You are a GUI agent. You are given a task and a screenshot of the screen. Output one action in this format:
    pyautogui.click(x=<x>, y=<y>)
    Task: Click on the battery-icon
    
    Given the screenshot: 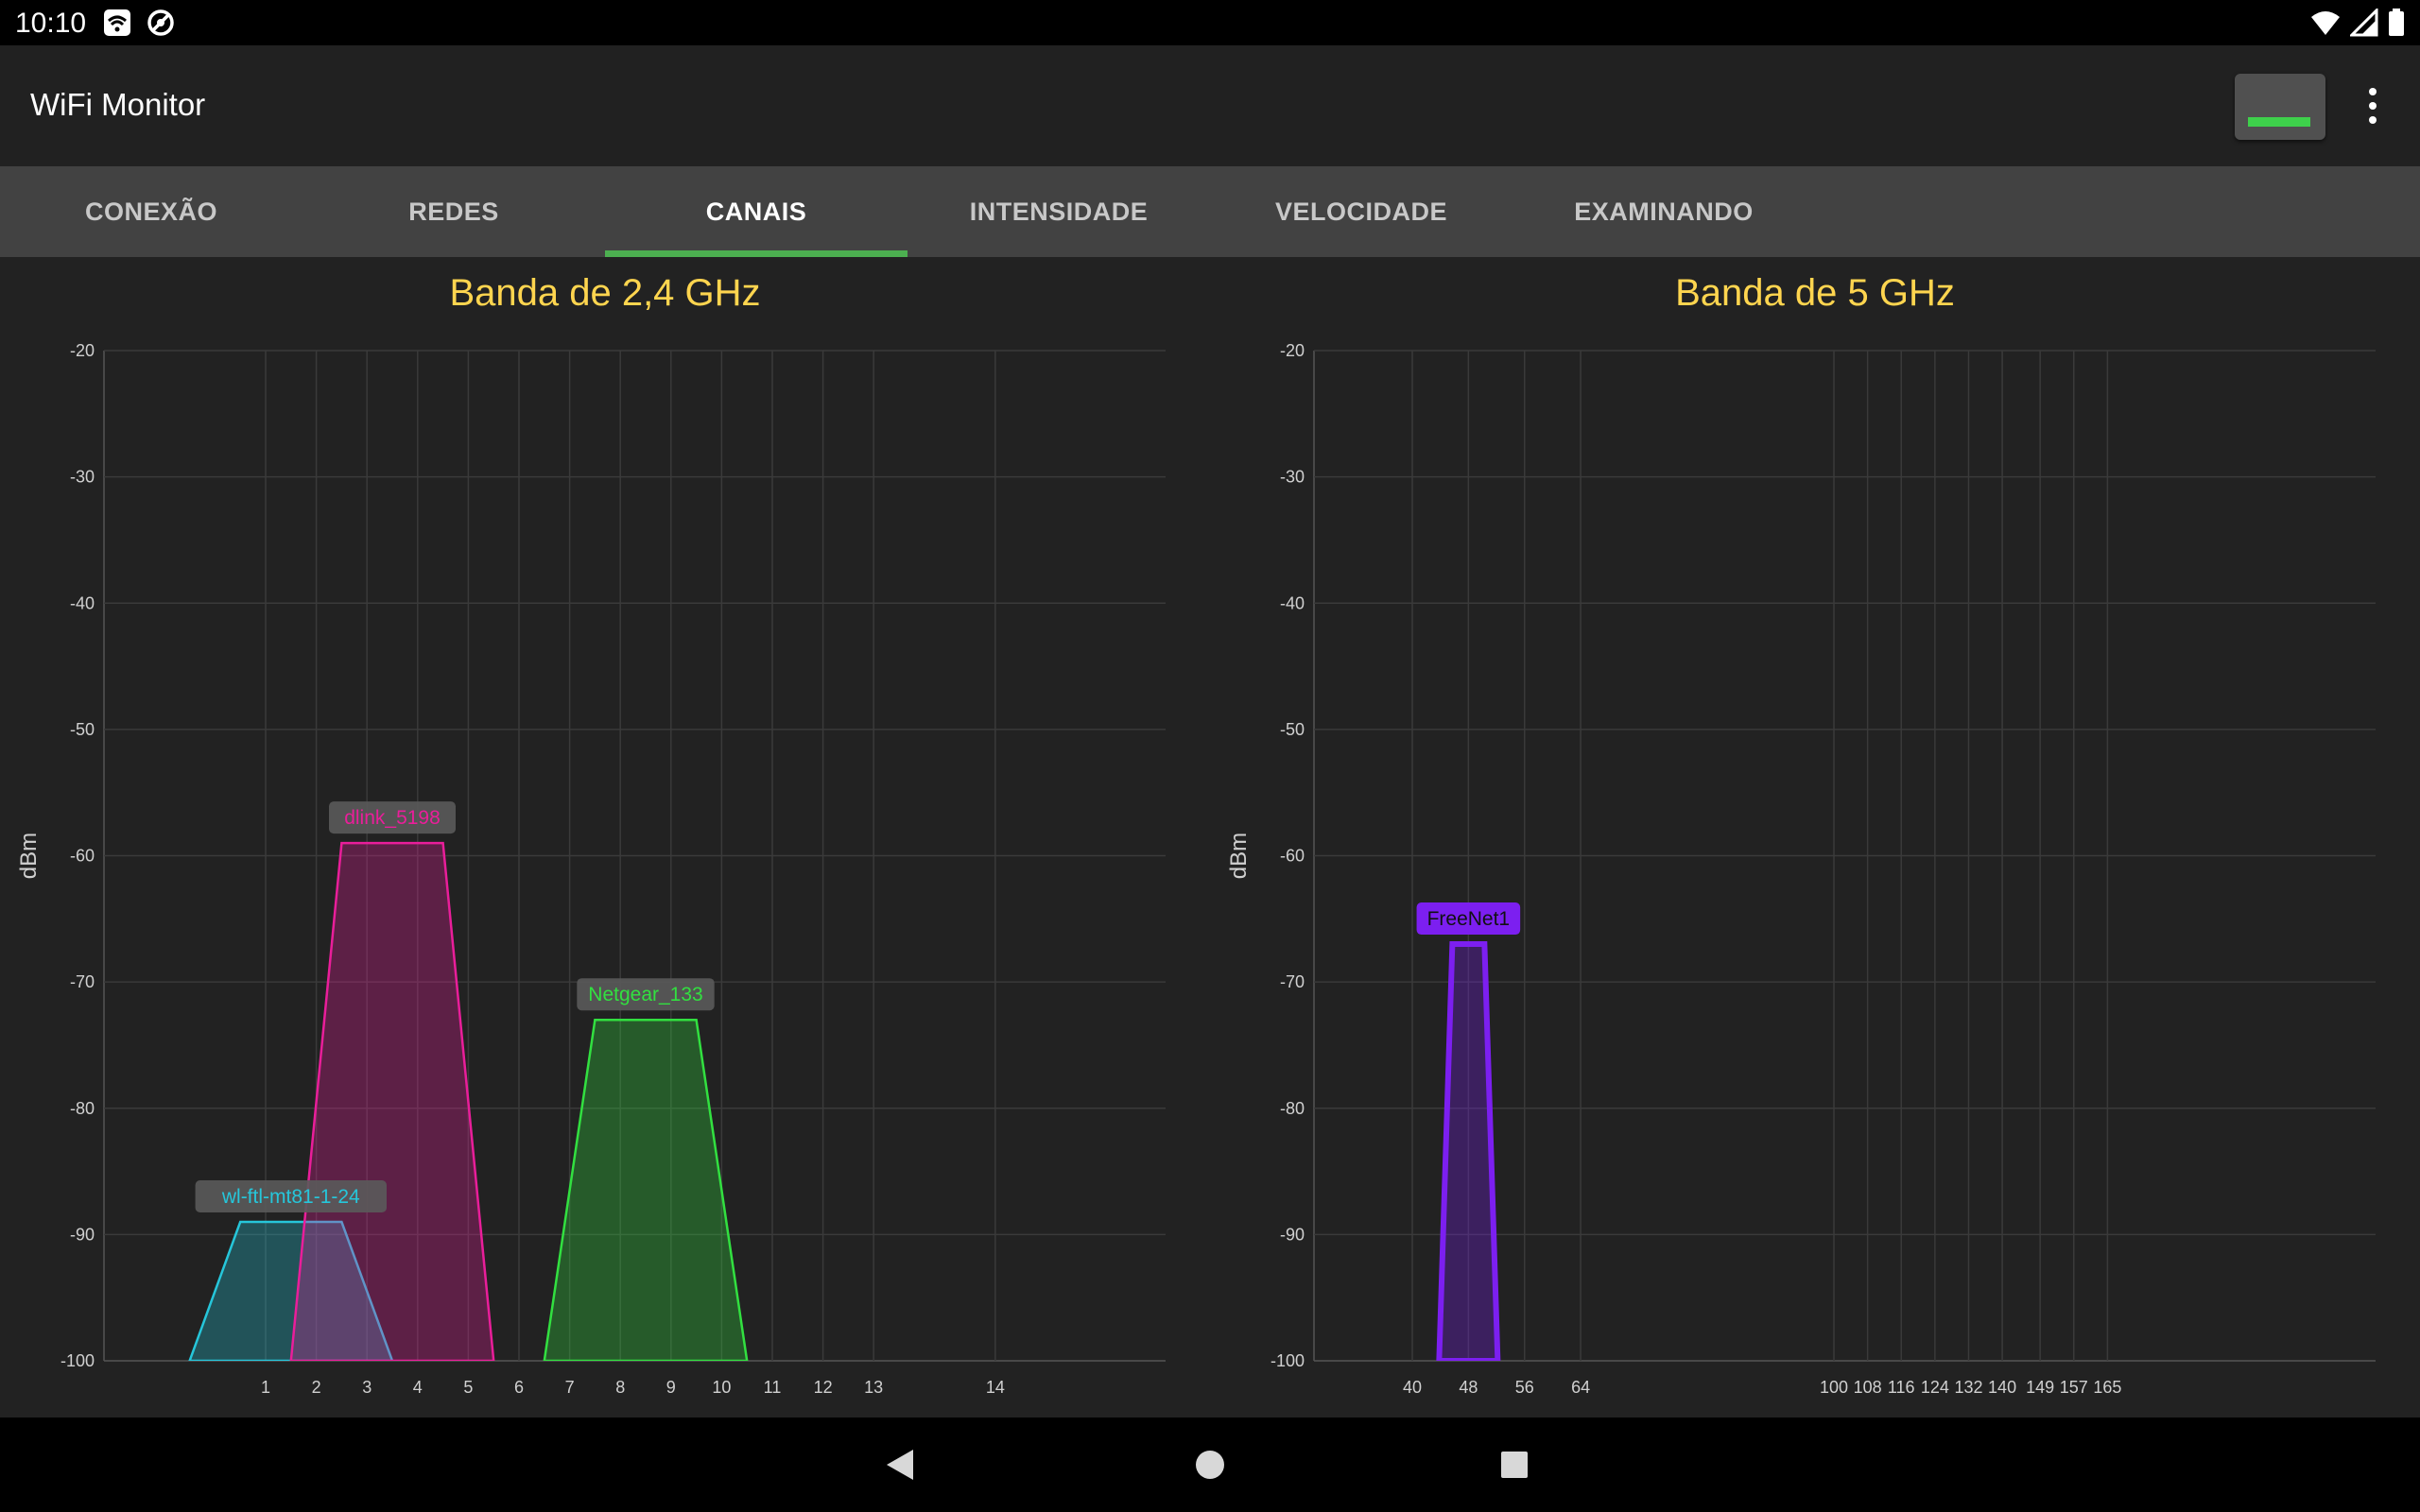 What is the action you would take?
    pyautogui.click(x=2396, y=22)
    